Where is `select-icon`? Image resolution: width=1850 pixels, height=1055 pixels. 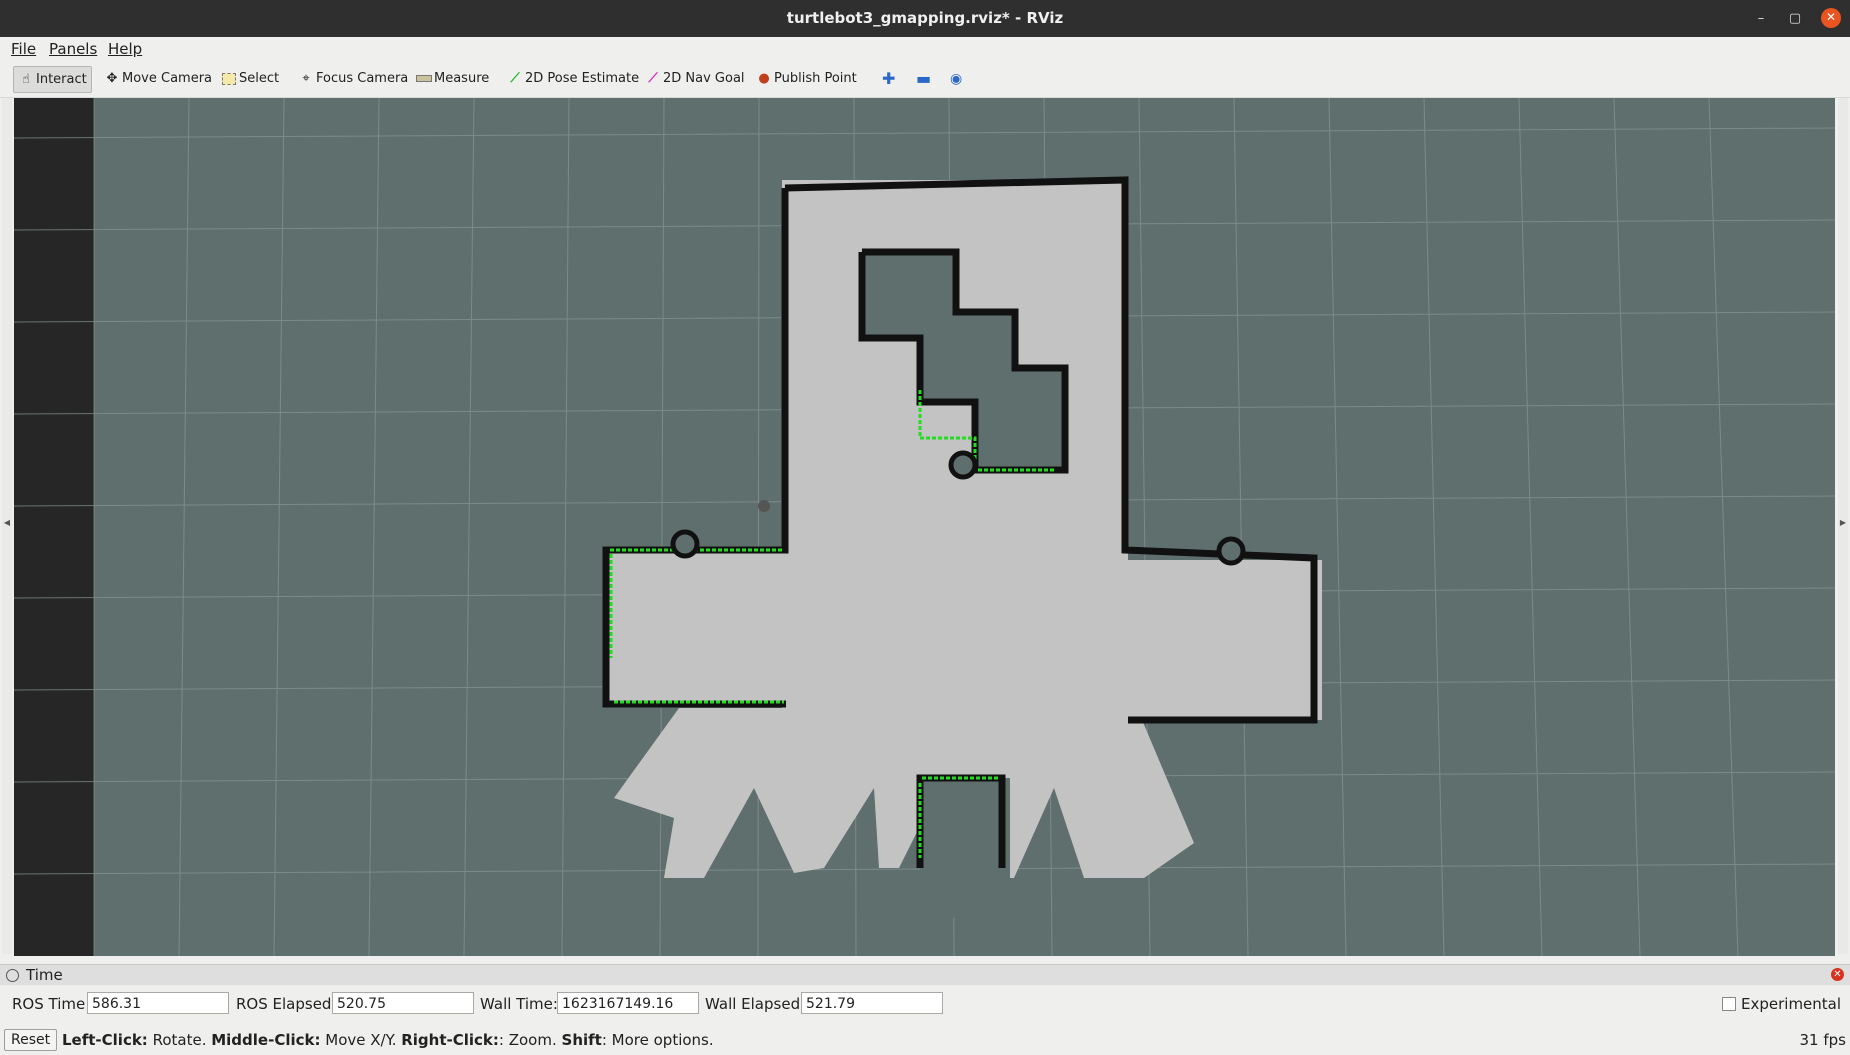 select-icon is located at coordinates (229, 79).